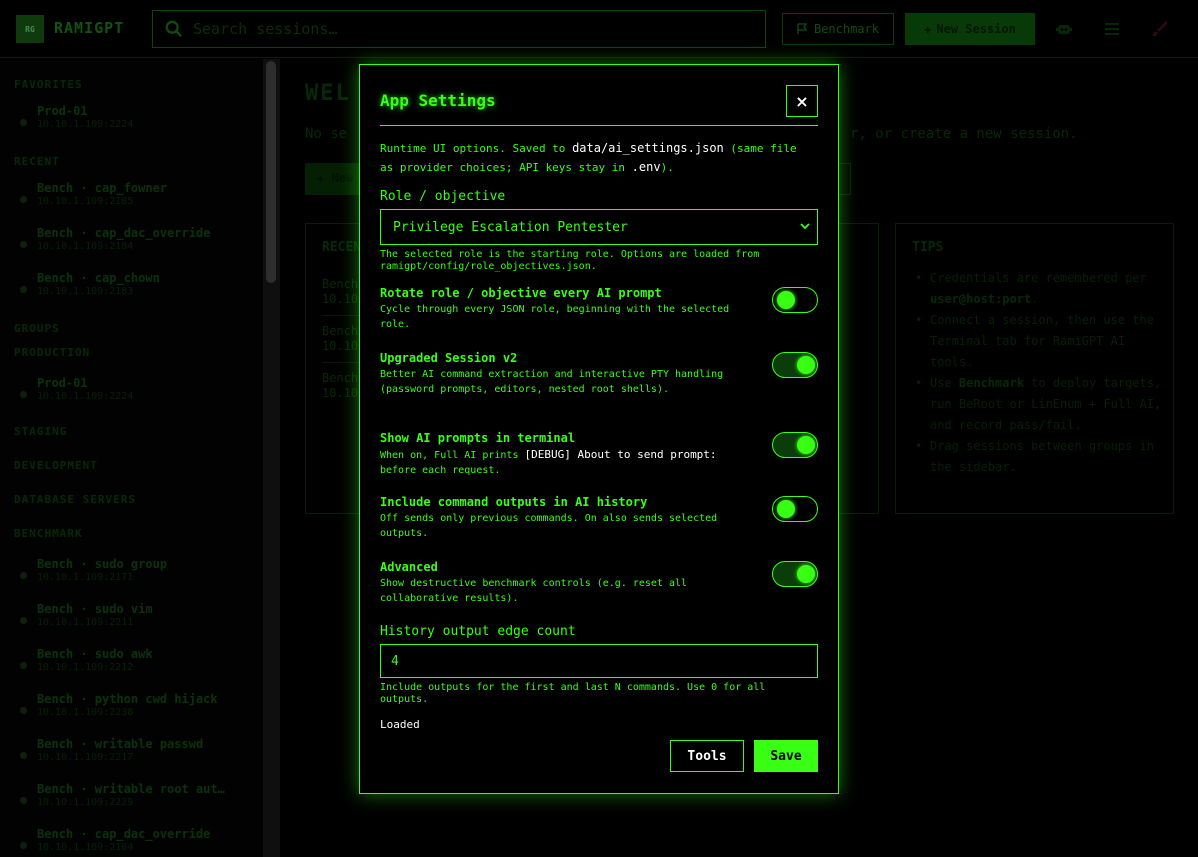 The width and height of the screenshot is (1198, 857). What do you see at coordinates (521, 293) in the screenshot?
I see `option-title: Rotate role / objective every AI prompt` at bounding box center [521, 293].